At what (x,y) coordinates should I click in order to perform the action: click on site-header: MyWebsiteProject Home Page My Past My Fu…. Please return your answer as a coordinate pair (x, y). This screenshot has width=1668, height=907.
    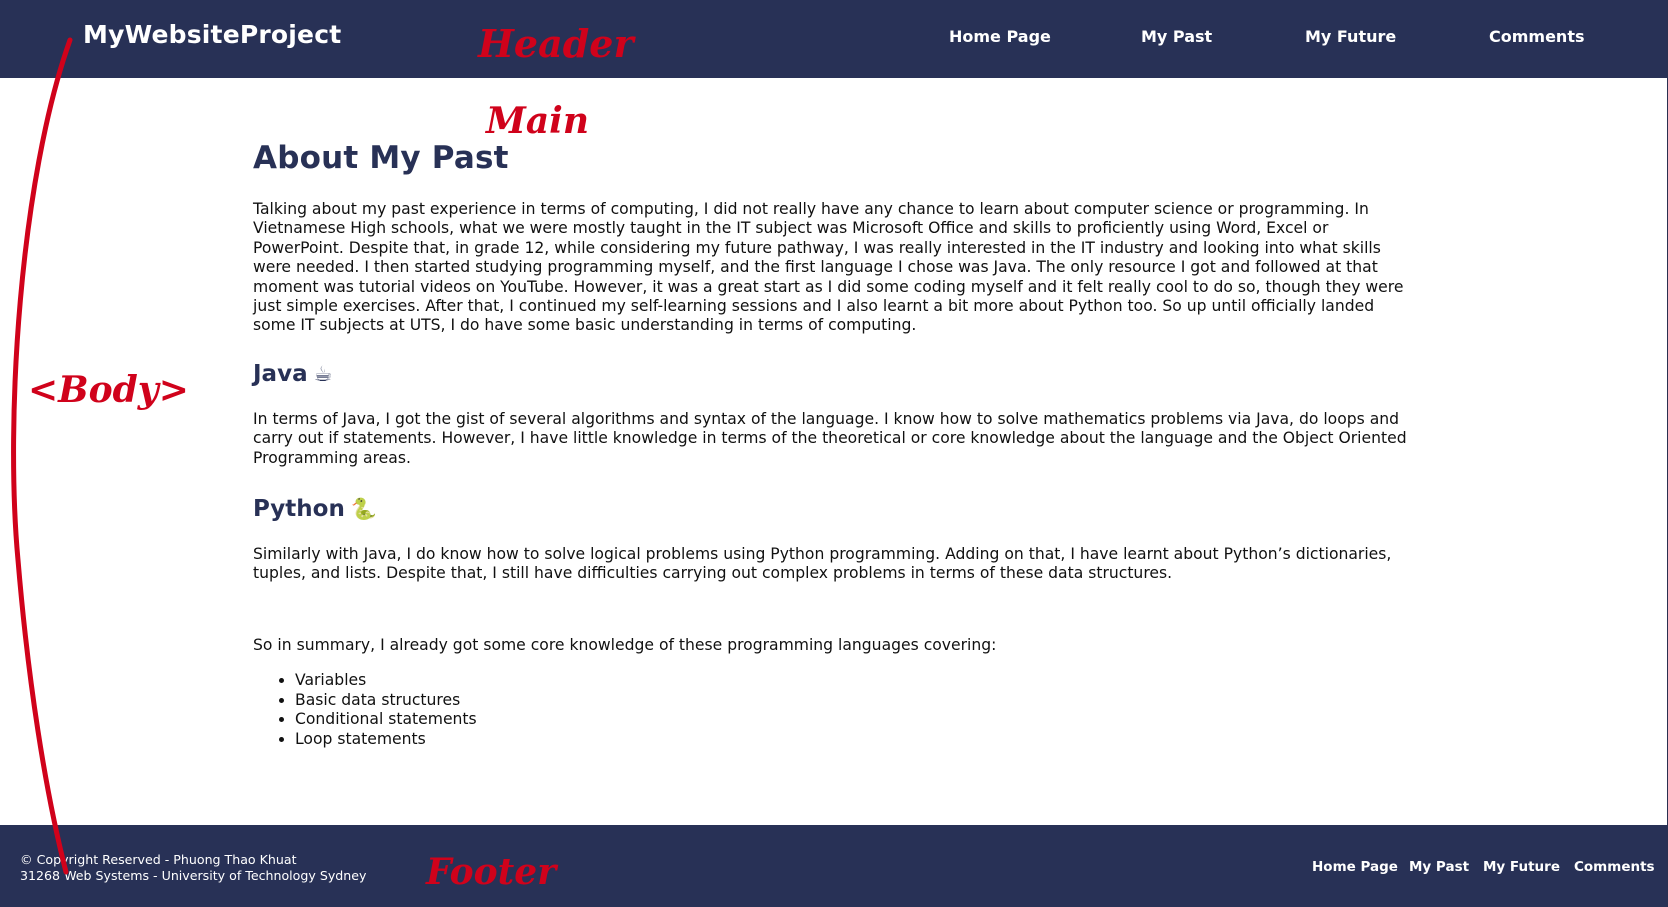
    Looking at the image, I should click on (834, 39).